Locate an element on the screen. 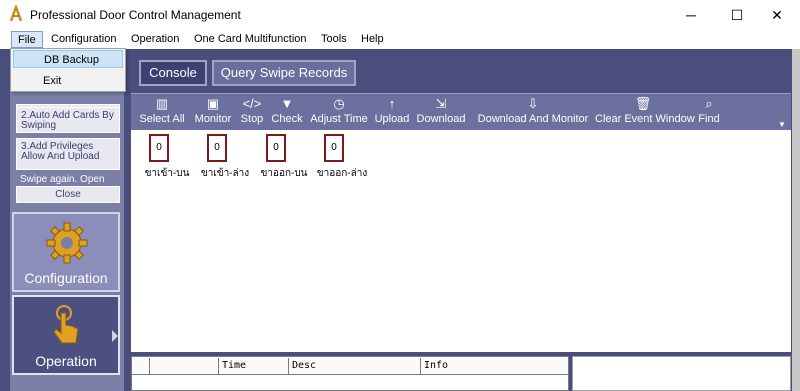 The width and height of the screenshot is (800, 391). check-button: ▼ Check is located at coordinates (287, 113).